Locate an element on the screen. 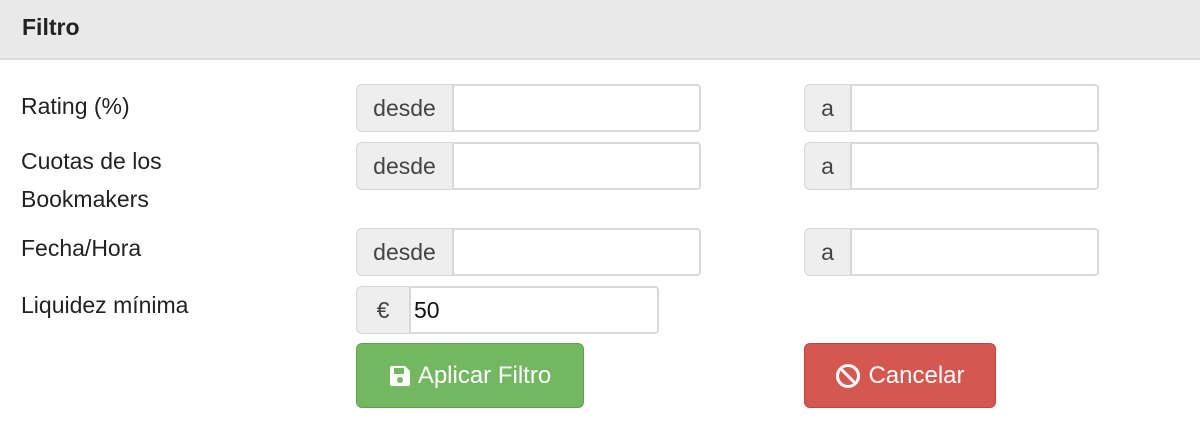 The height and width of the screenshot is (423, 1200). datetime-label: Fecha/Hora is located at coordinates (81, 248).